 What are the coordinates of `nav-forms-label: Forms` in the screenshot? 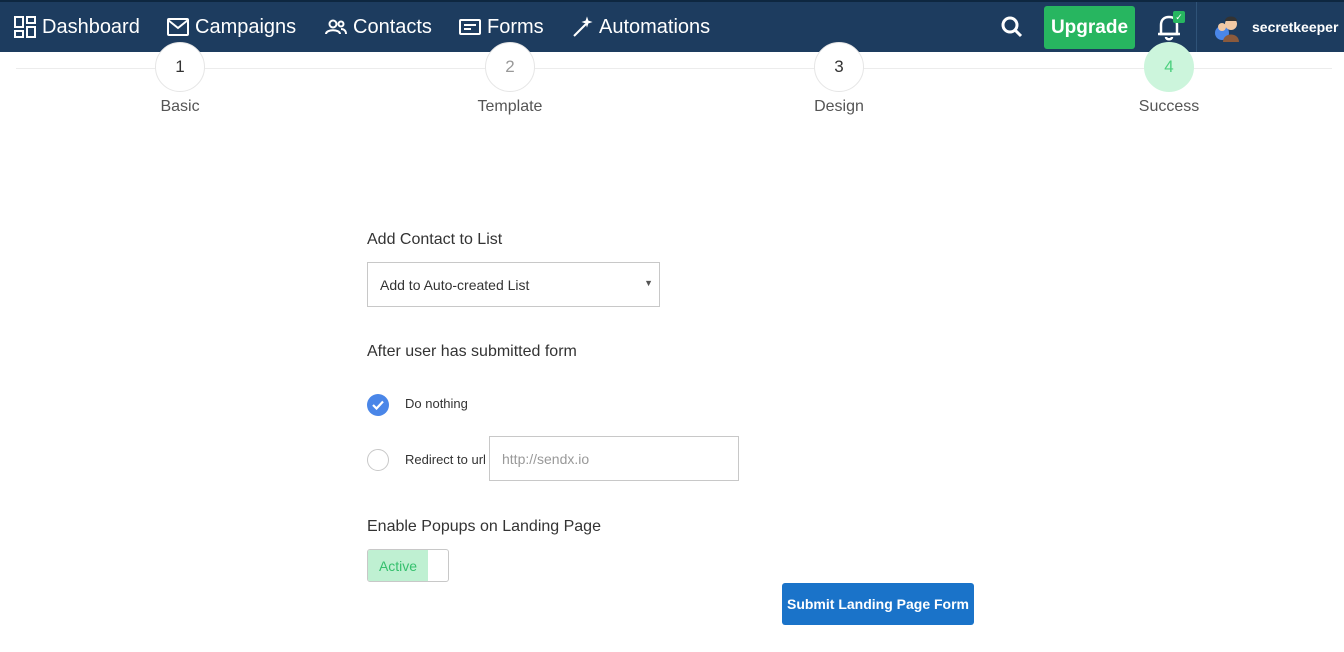 It's located at (515, 26).